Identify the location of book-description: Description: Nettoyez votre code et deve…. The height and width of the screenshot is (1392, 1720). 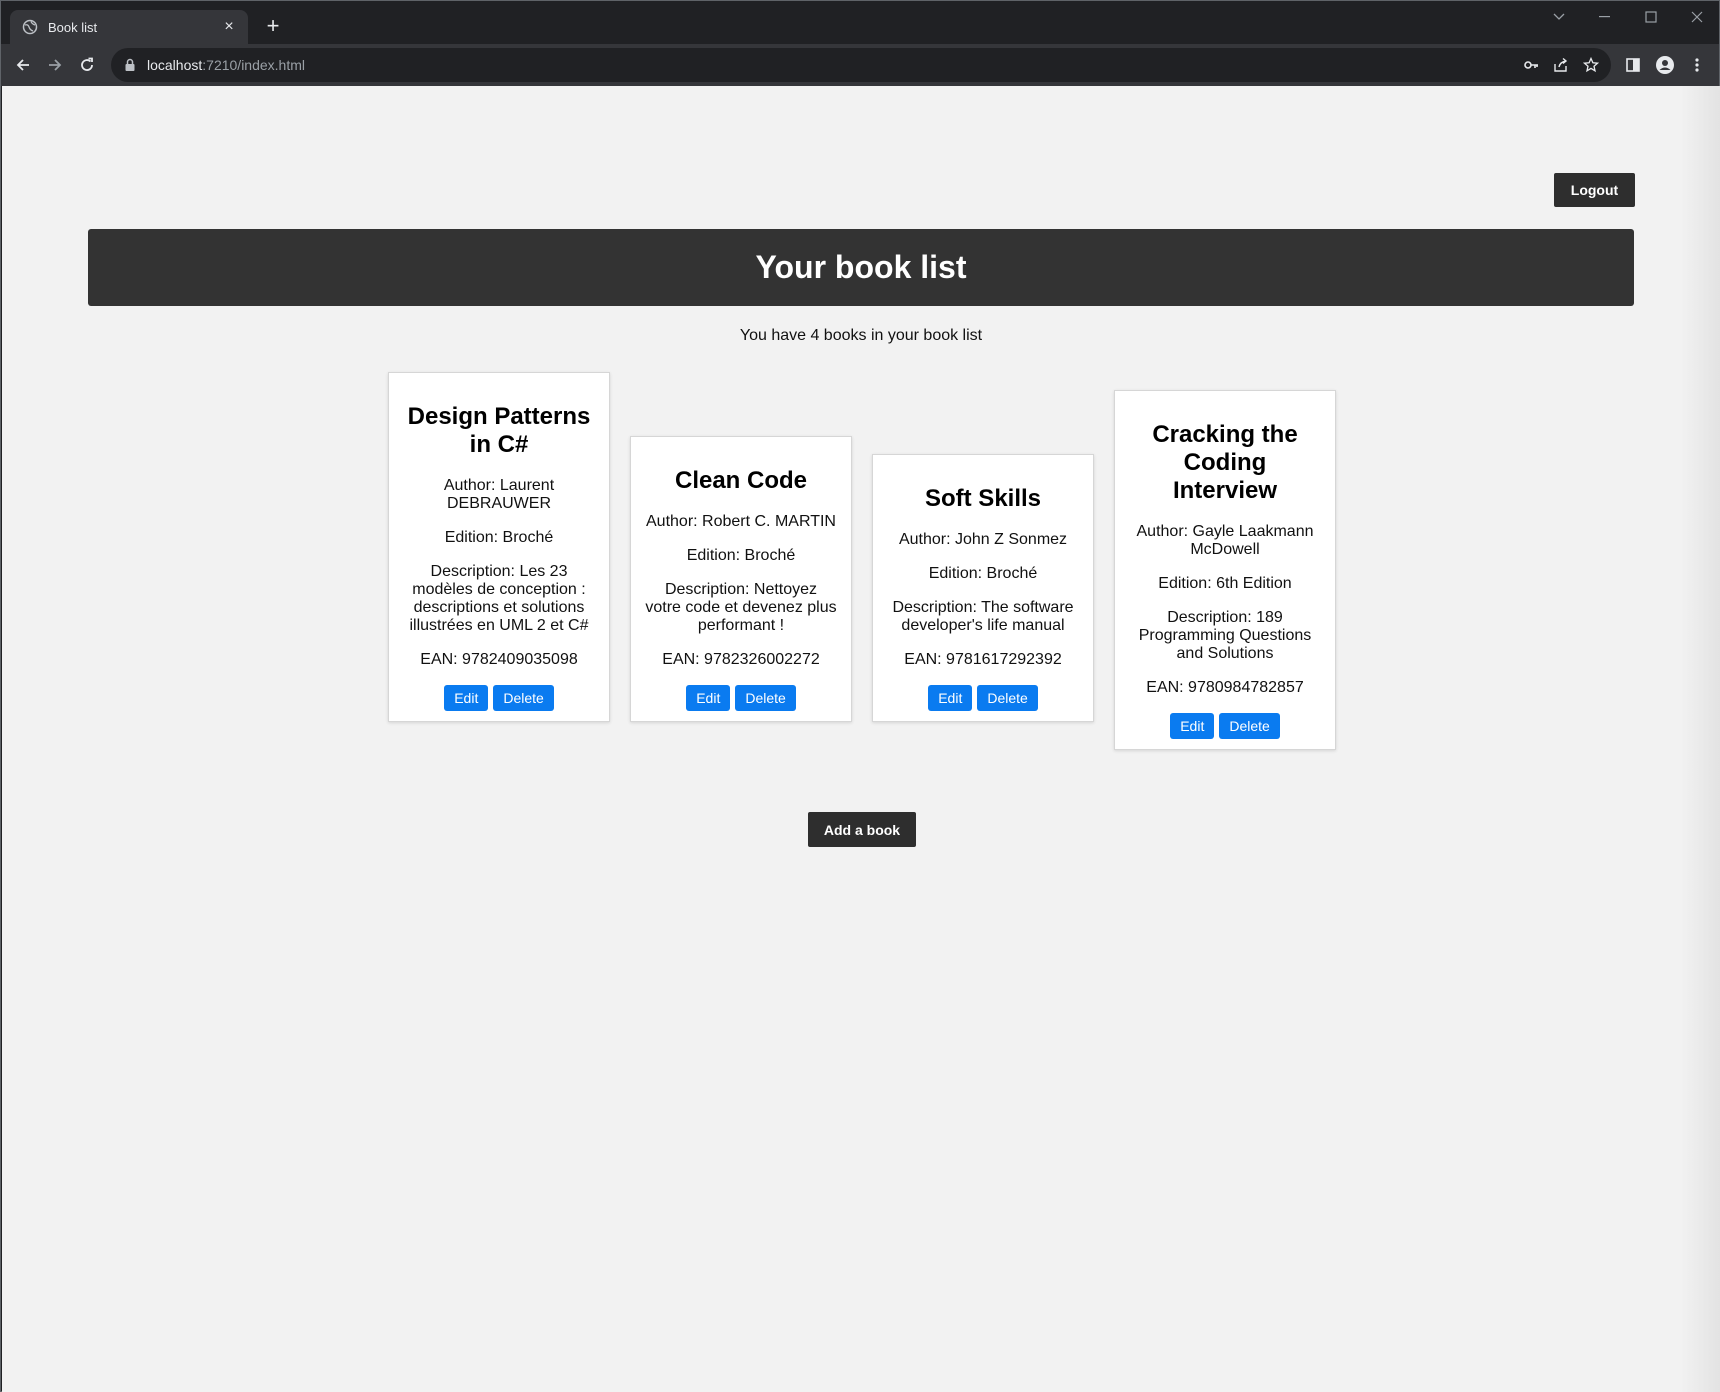
(741, 607).